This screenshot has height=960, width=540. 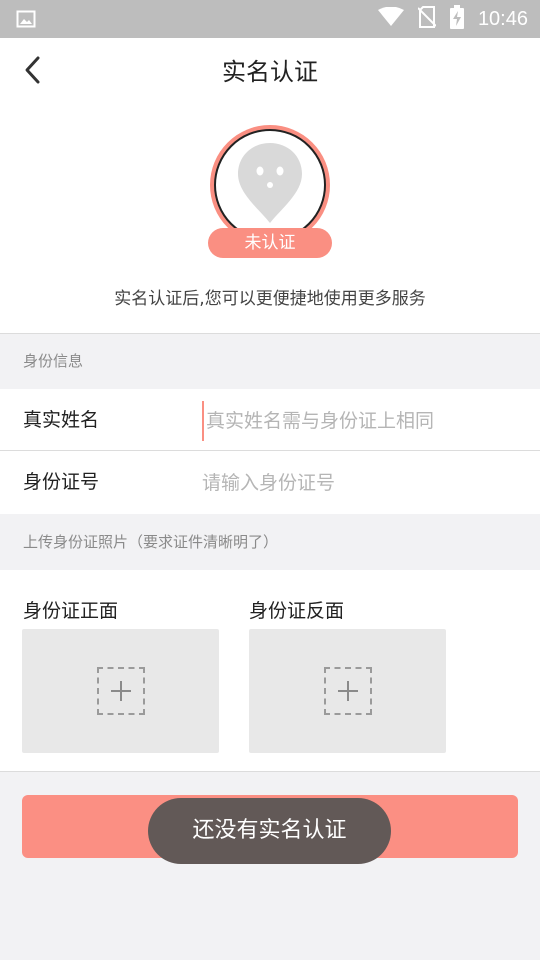 I want to click on wifi-icon, so click(x=390, y=18).